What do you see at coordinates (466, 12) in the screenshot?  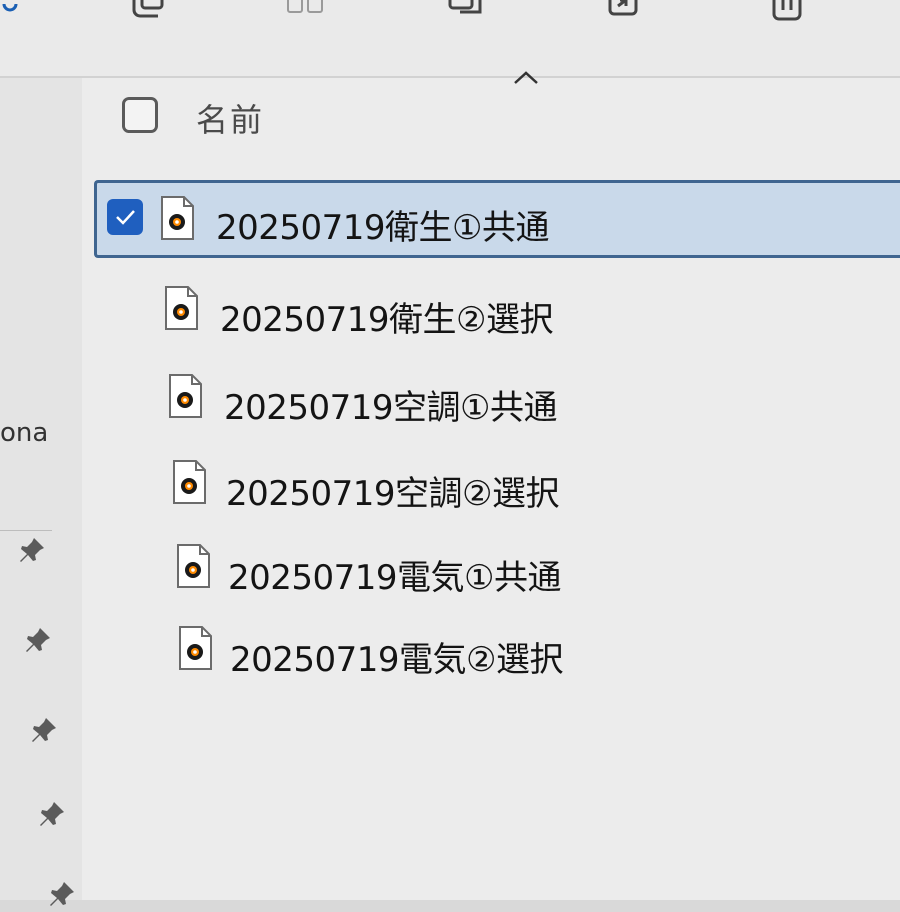 I see `paste-icon` at bounding box center [466, 12].